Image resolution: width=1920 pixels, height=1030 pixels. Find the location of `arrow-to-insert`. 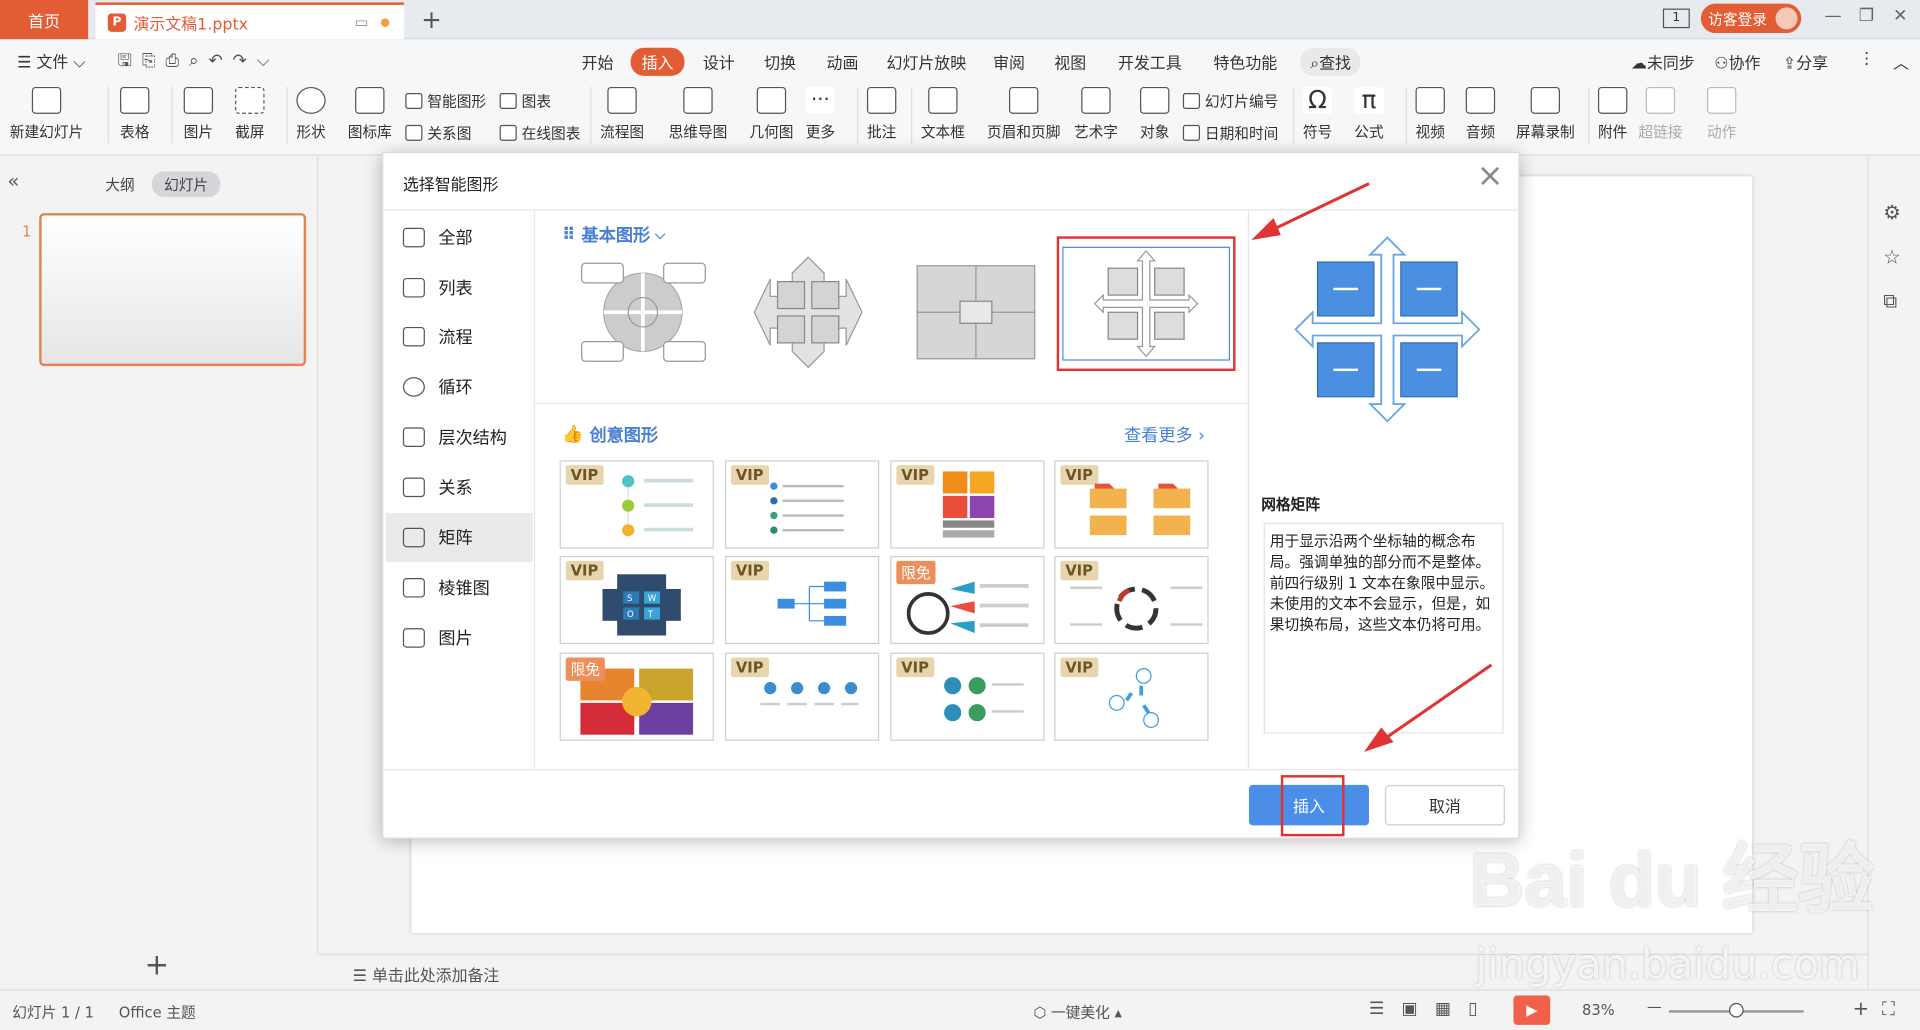

arrow-to-insert is located at coordinates (1434, 704).